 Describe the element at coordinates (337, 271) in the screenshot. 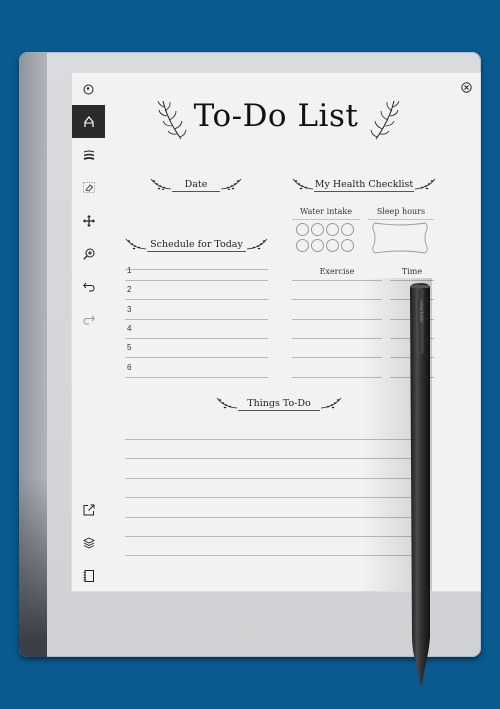

I see `exercise-label: Exercise` at that location.